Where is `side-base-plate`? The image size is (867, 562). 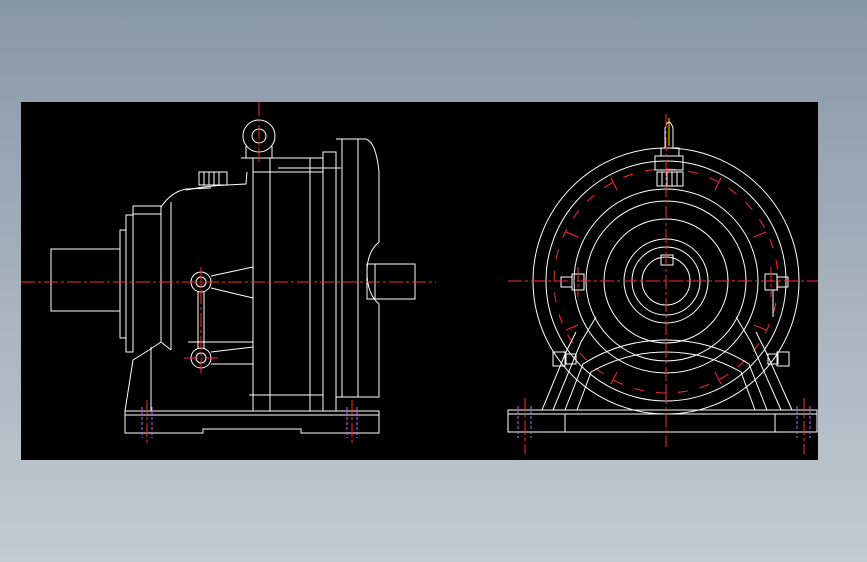 side-base-plate is located at coordinates (252, 422).